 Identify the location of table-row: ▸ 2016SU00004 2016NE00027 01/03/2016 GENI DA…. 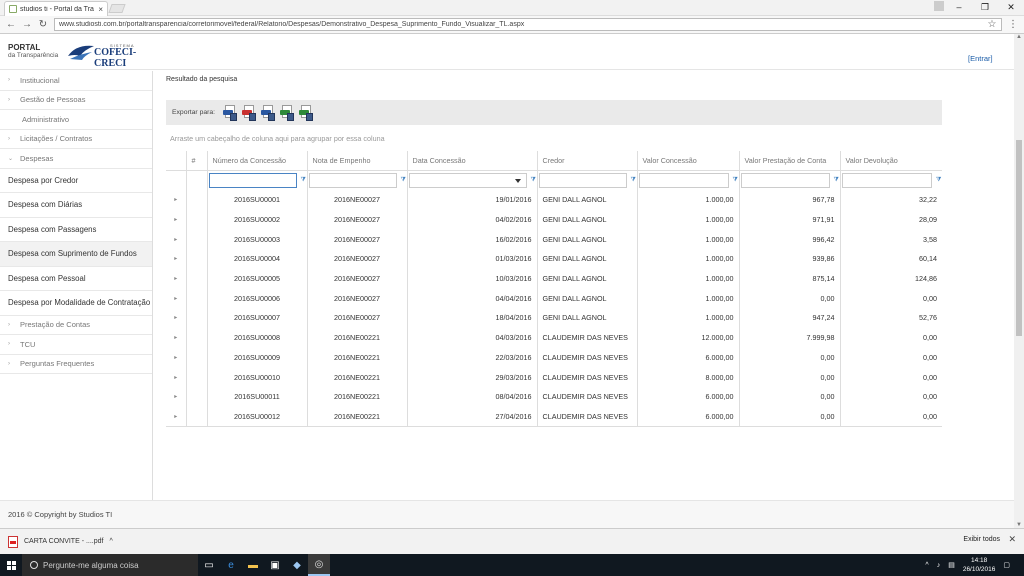
(554, 259).